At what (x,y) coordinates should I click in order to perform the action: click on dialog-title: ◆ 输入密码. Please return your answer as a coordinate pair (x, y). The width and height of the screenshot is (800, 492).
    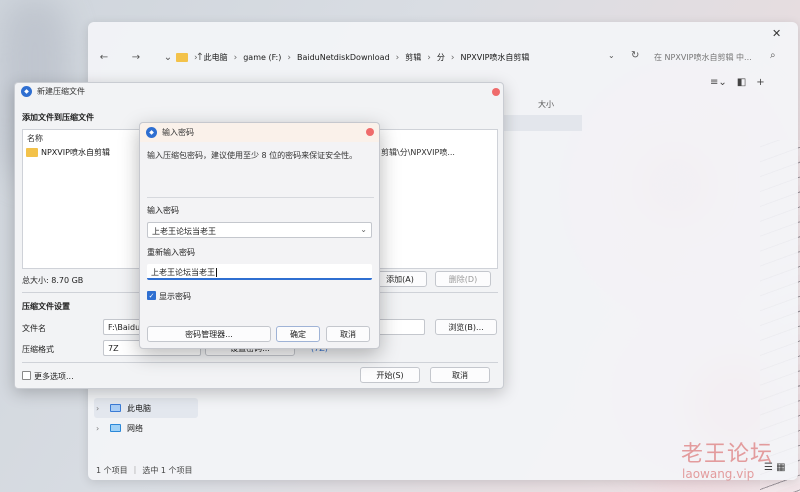
    Looking at the image, I should click on (170, 132).